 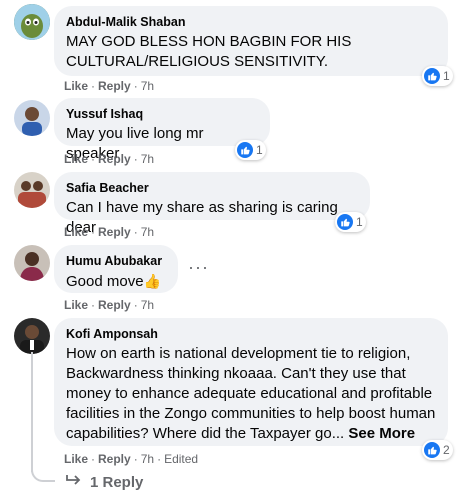 What do you see at coordinates (32, 412) in the screenshot?
I see `thread-line` at bounding box center [32, 412].